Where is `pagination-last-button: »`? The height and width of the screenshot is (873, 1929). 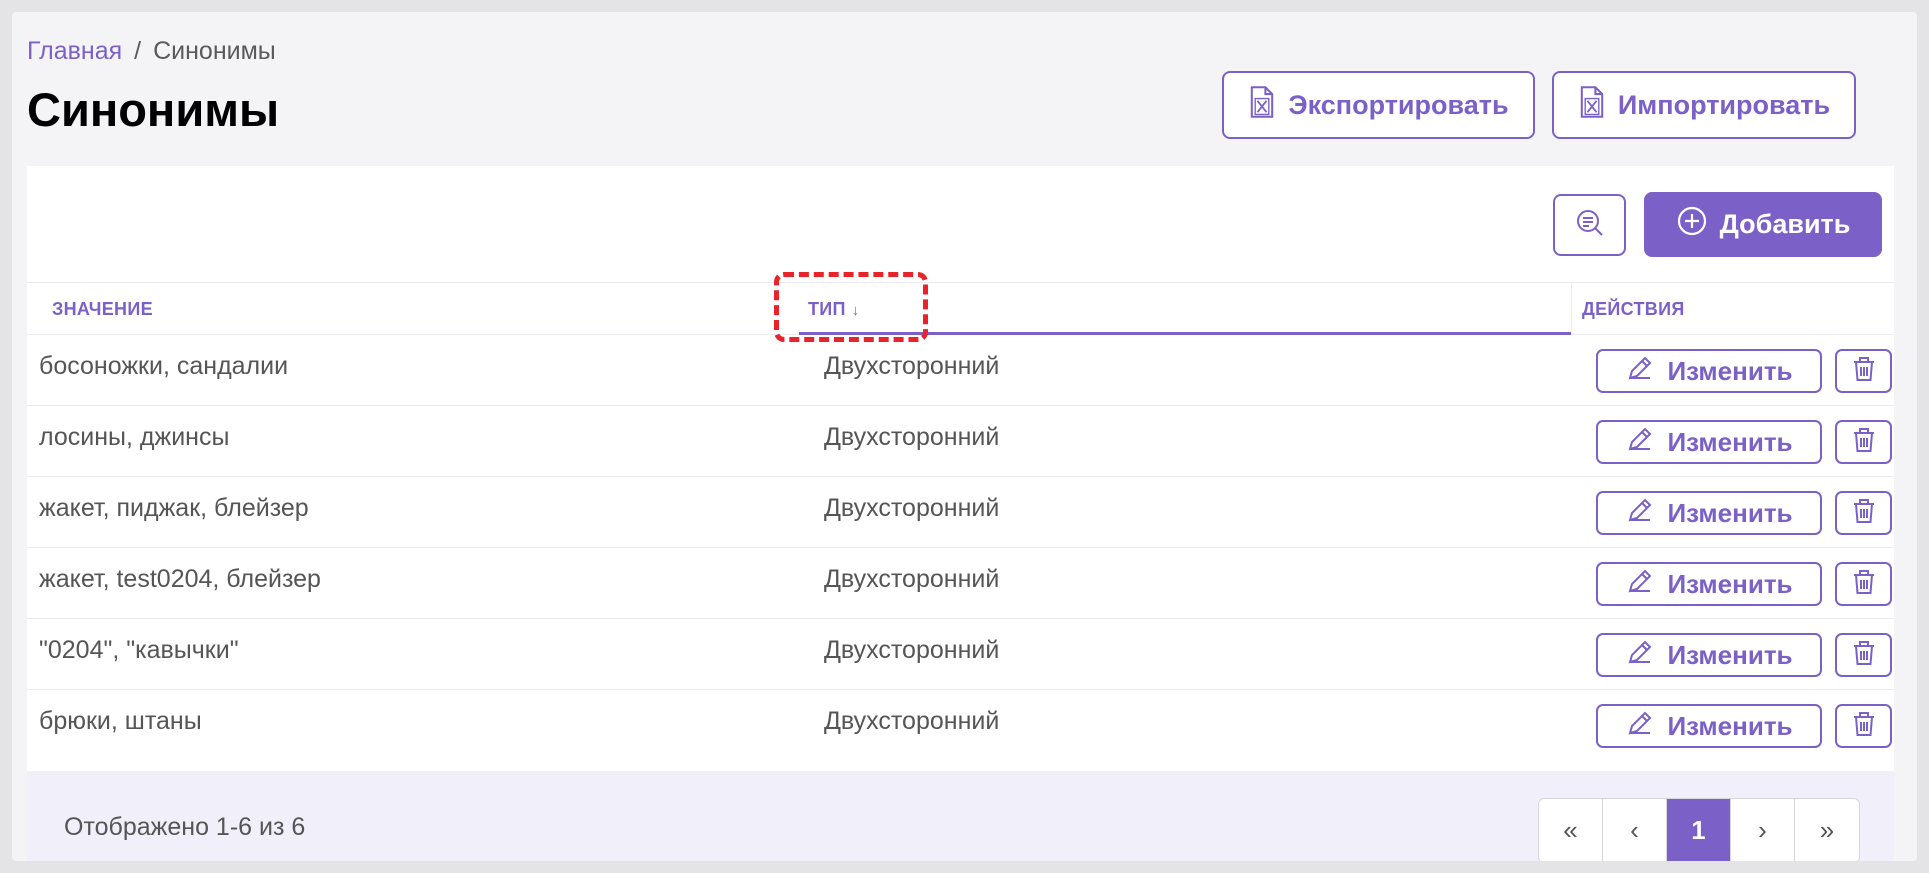
pagination-last-button: » is located at coordinates (1827, 830).